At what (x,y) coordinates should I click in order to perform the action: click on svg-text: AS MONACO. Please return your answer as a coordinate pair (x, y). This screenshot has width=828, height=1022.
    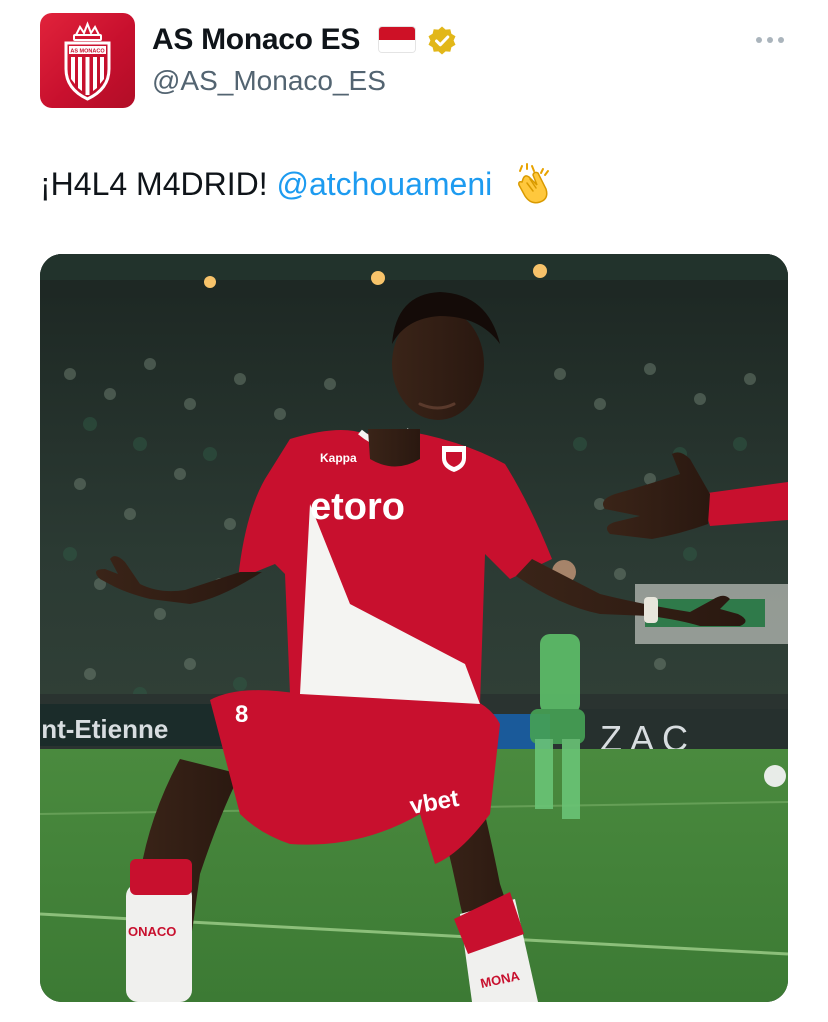
    Looking at the image, I should click on (87, 52).